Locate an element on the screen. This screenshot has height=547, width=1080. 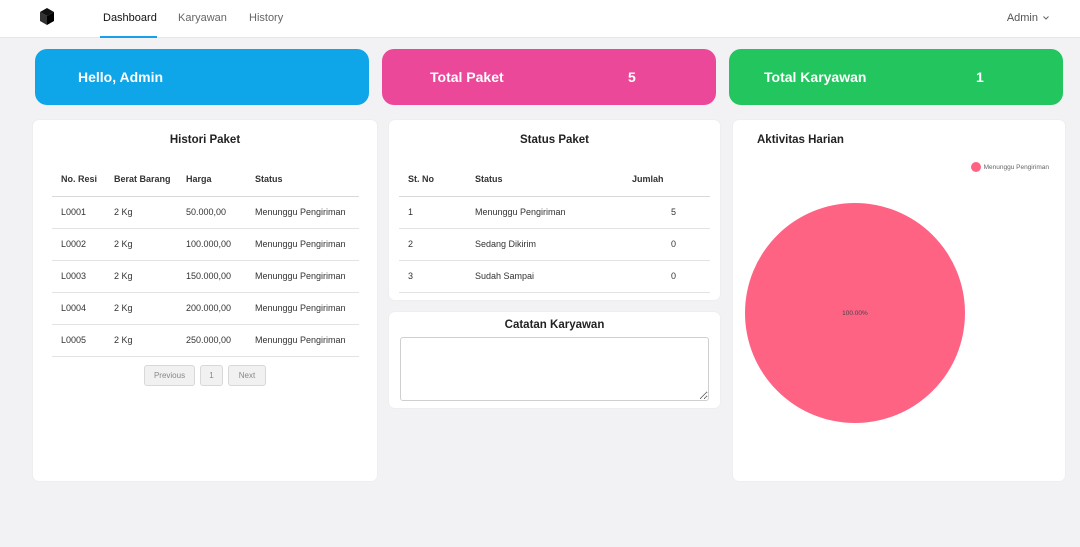
previous-button: Previous is located at coordinates (169, 375).